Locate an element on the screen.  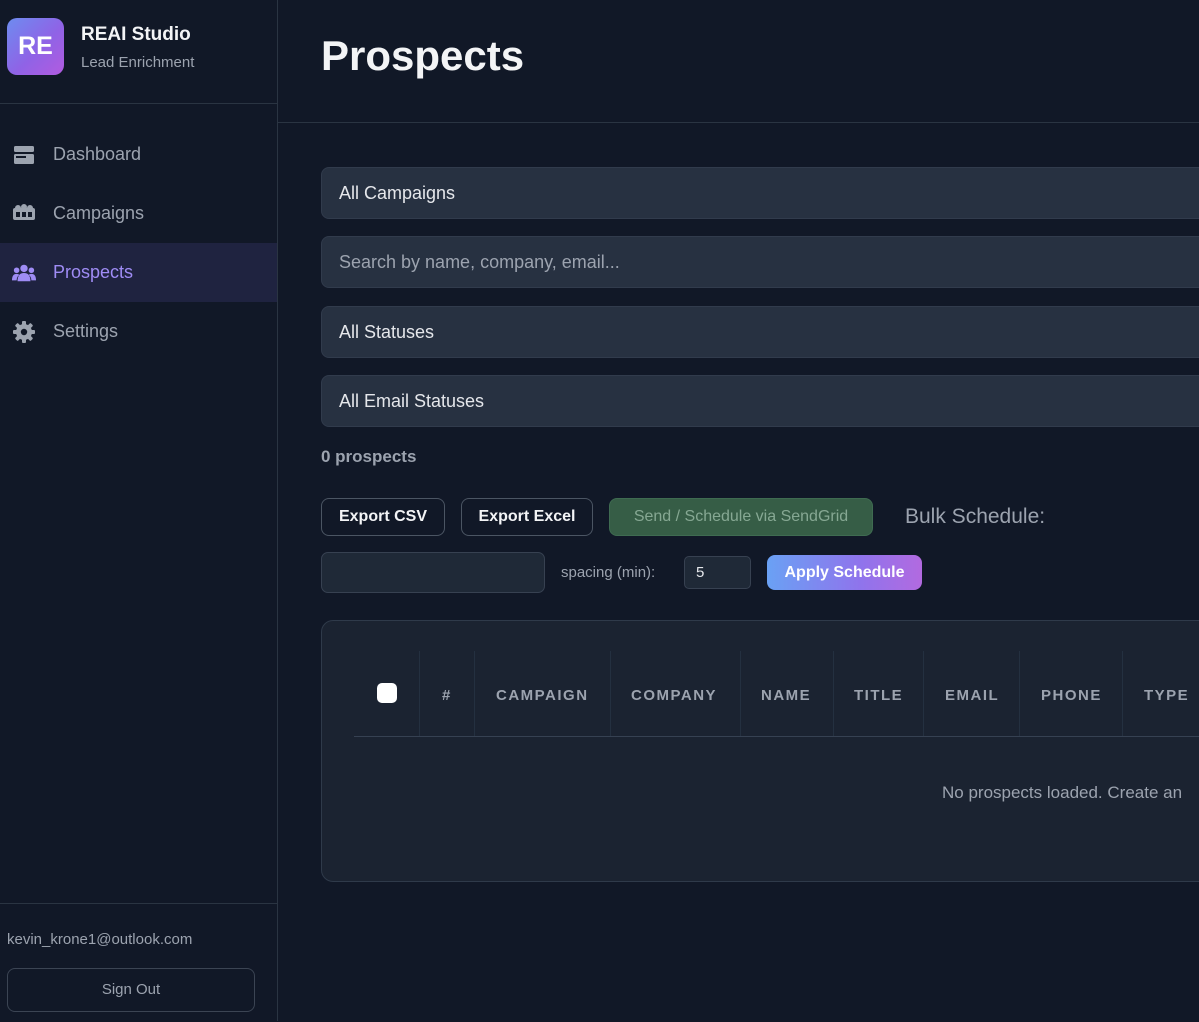
email-status-filter-value: All Email Statuses is located at coordinates (412, 401).